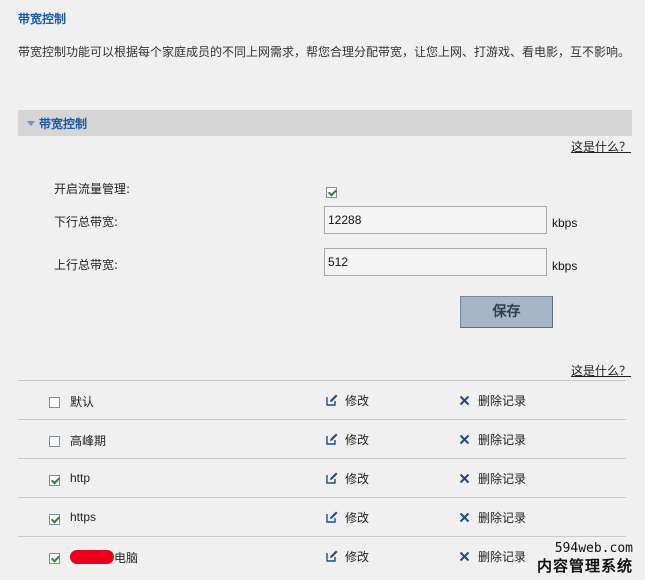 The width and height of the screenshot is (645, 580). Describe the element at coordinates (86, 222) in the screenshot. I see `downlink-label: 下行总带宽:` at that location.